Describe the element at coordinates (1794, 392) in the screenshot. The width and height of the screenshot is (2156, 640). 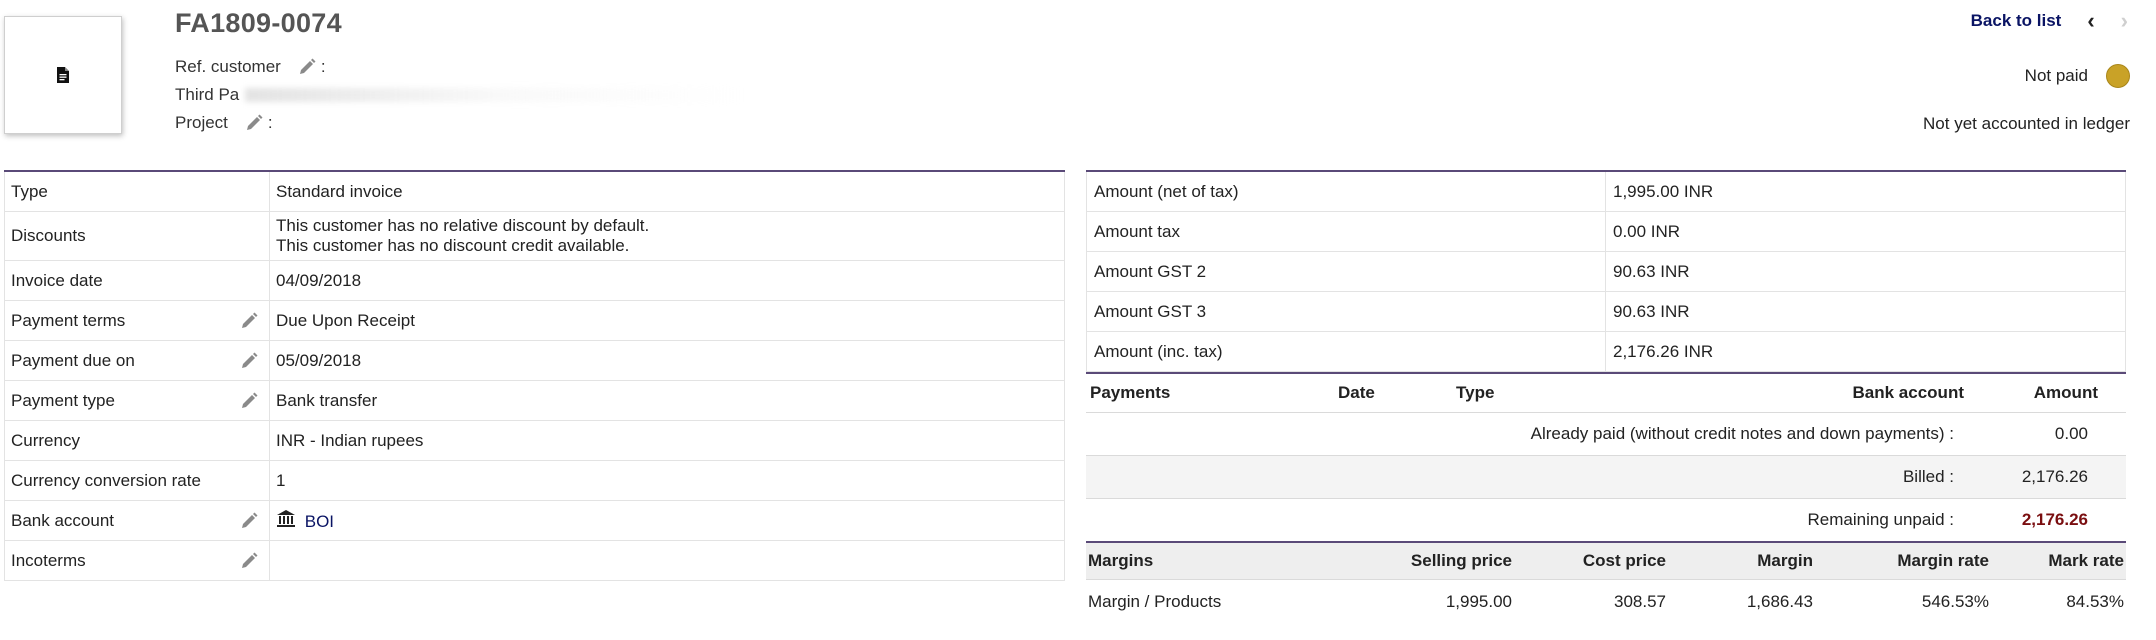
I see `payments-bank-header: Bank account` at that location.